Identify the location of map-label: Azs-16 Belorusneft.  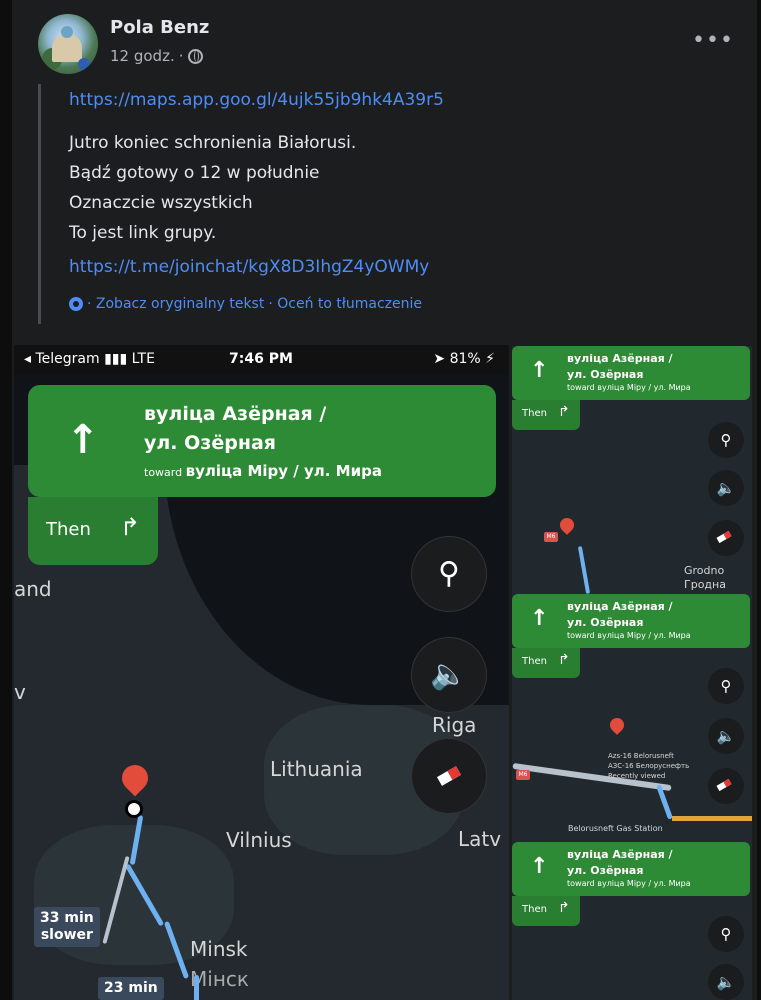
(641, 756).